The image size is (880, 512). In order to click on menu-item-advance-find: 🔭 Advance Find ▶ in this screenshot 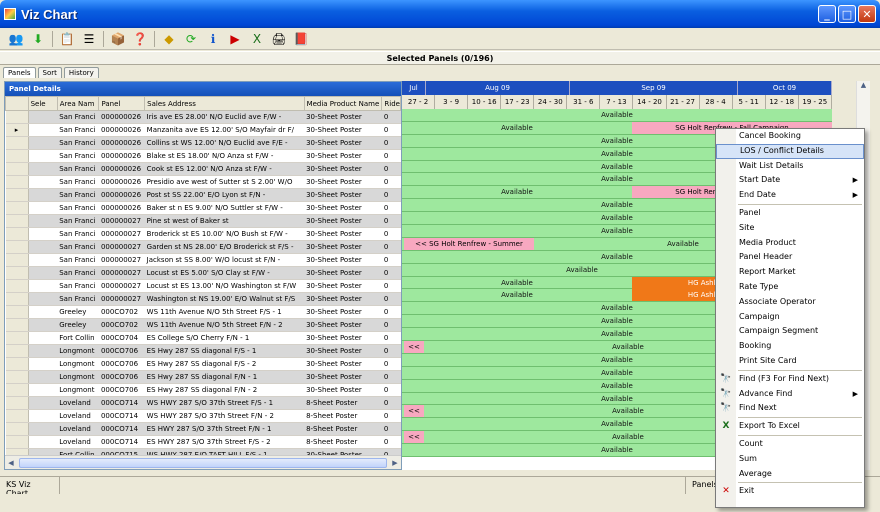, I will do `click(790, 394)`.